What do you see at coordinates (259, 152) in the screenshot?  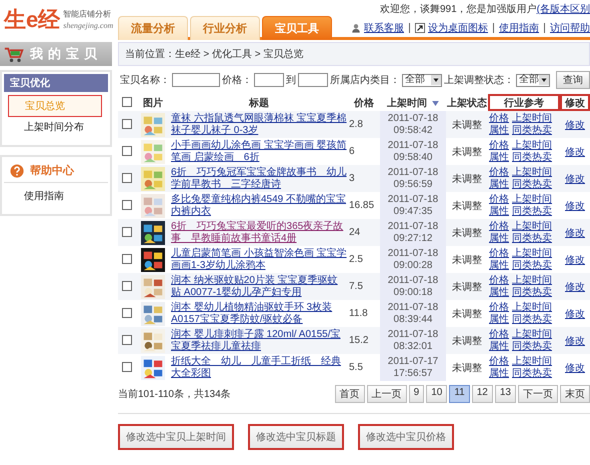 I see `product-title-link: 小手画画幼儿涂色画 宝宝学画画 婴孩简笔画 启蒙绘画 6折` at bounding box center [259, 152].